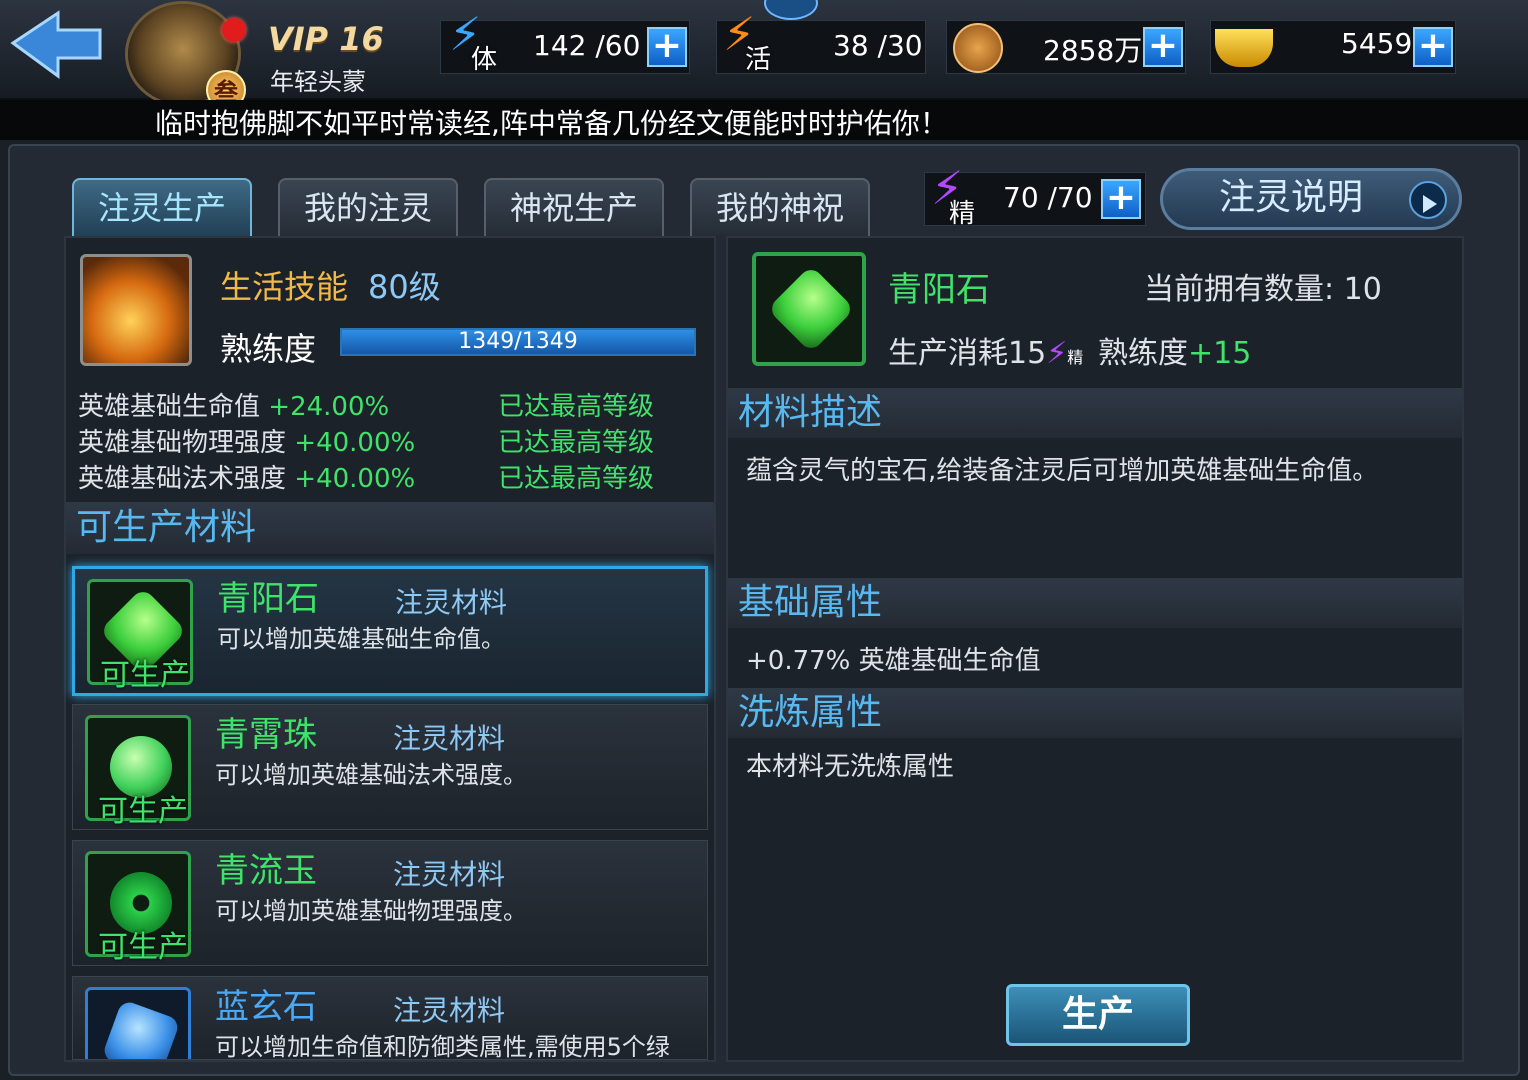  I want to click on stamina-add-button: +, so click(667, 47).